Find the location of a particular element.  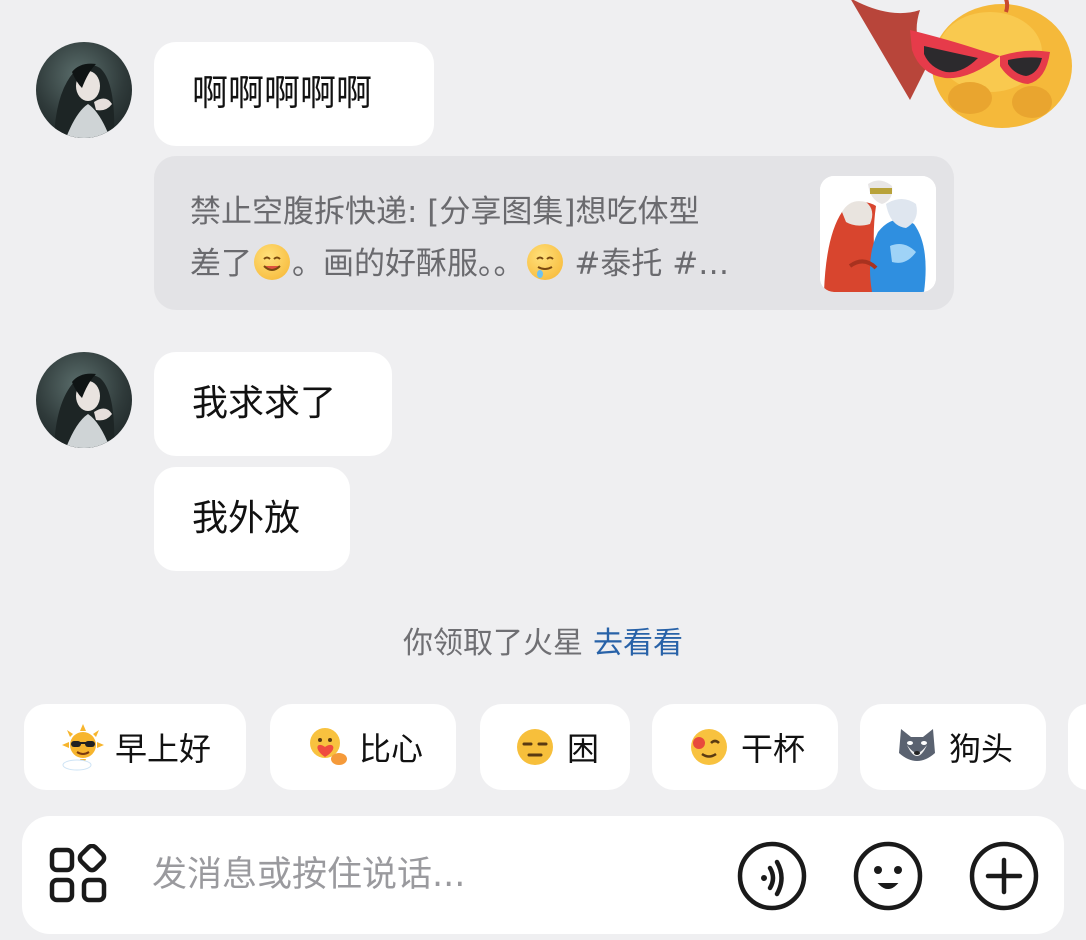

message-text: 我求求了 is located at coordinates (264, 403).